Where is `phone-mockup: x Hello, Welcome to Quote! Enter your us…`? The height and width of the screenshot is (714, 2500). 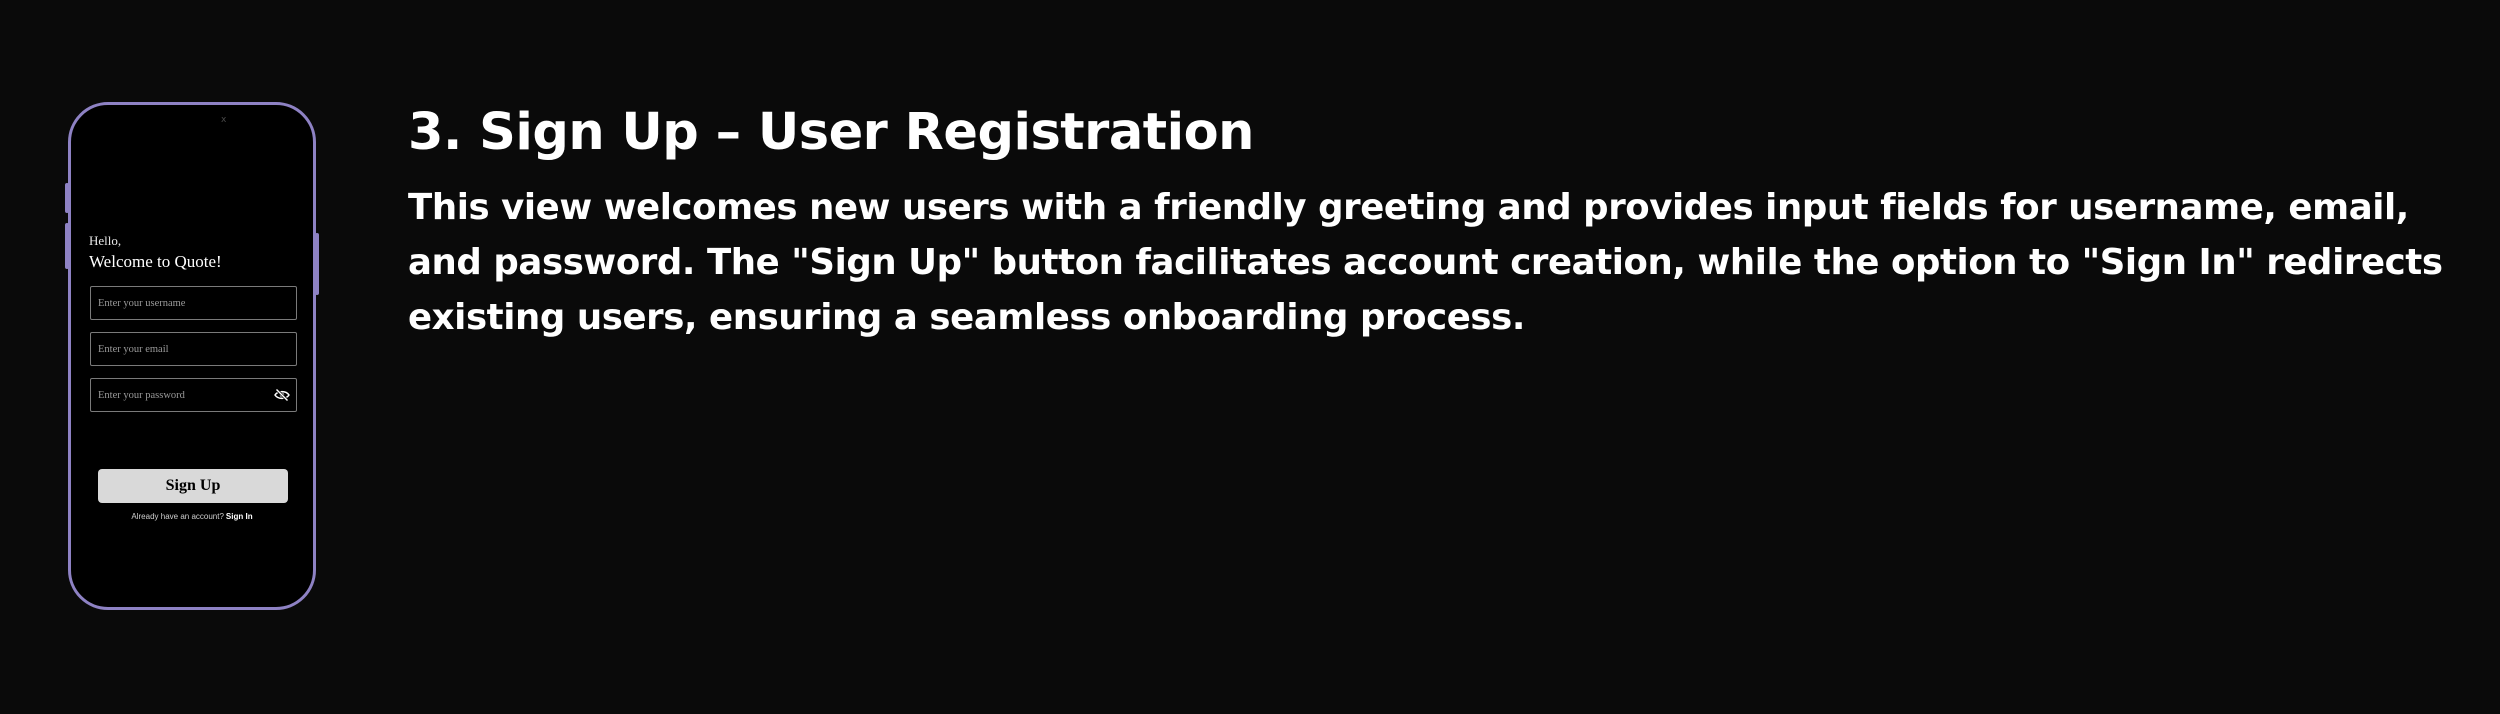 phone-mockup: x Hello, Welcome to Quote! Enter your us… is located at coordinates (192, 356).